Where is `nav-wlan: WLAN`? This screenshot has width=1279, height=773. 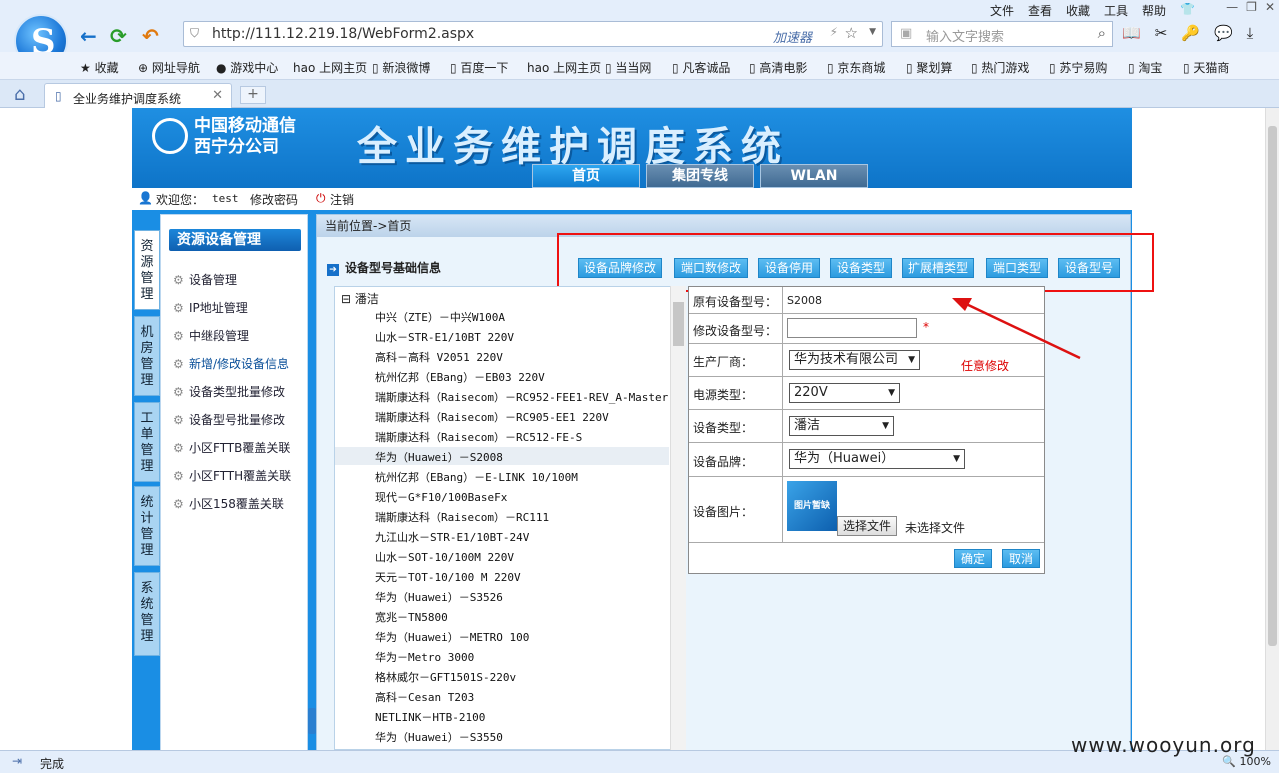
nav-wlan: WLAN is located at coordinates (814, 176).